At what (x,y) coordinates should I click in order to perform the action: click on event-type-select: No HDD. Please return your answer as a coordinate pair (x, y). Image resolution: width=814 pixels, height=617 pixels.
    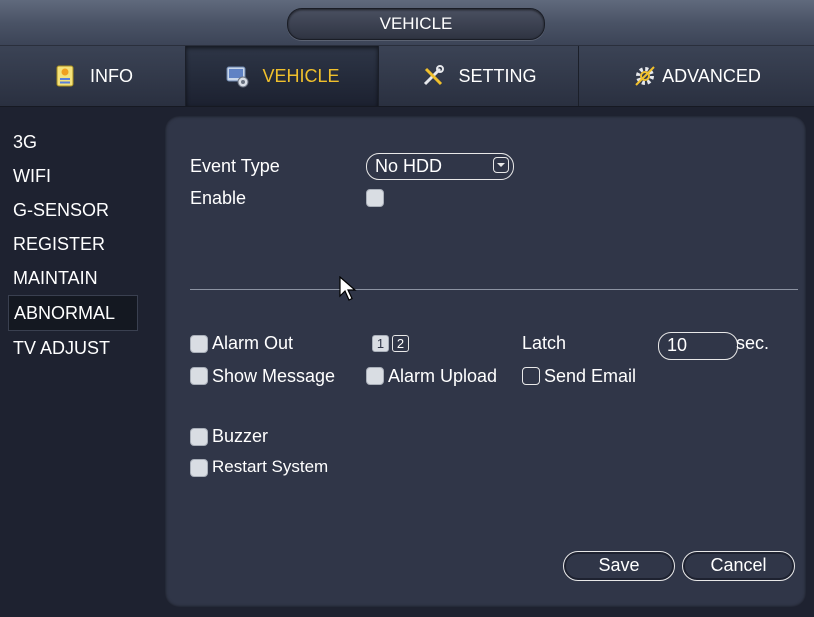
    Looking at the image, I should click on (440, 166).